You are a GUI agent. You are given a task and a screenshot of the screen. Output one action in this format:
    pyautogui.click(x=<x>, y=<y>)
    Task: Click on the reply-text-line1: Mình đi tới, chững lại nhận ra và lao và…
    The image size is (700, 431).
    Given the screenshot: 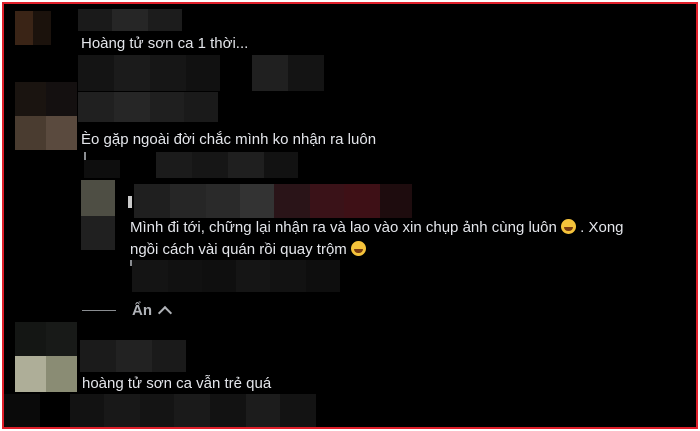 What is the action you would take?
    pyautogui.click(x=377, y=228)
    